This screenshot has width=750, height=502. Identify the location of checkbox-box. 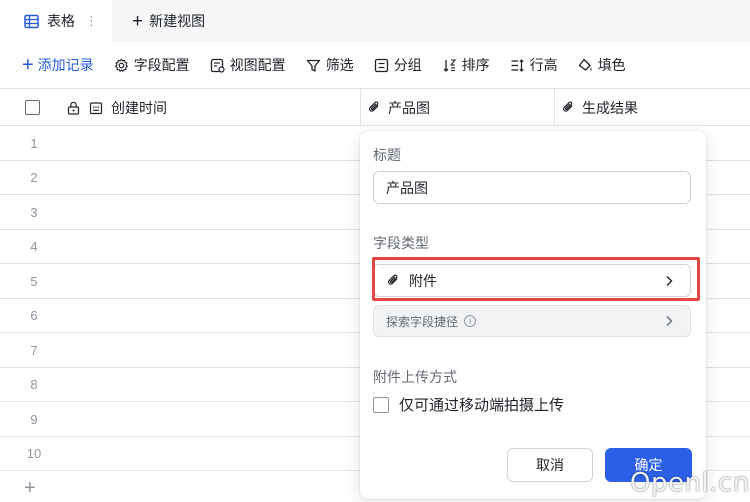
(32, 107).